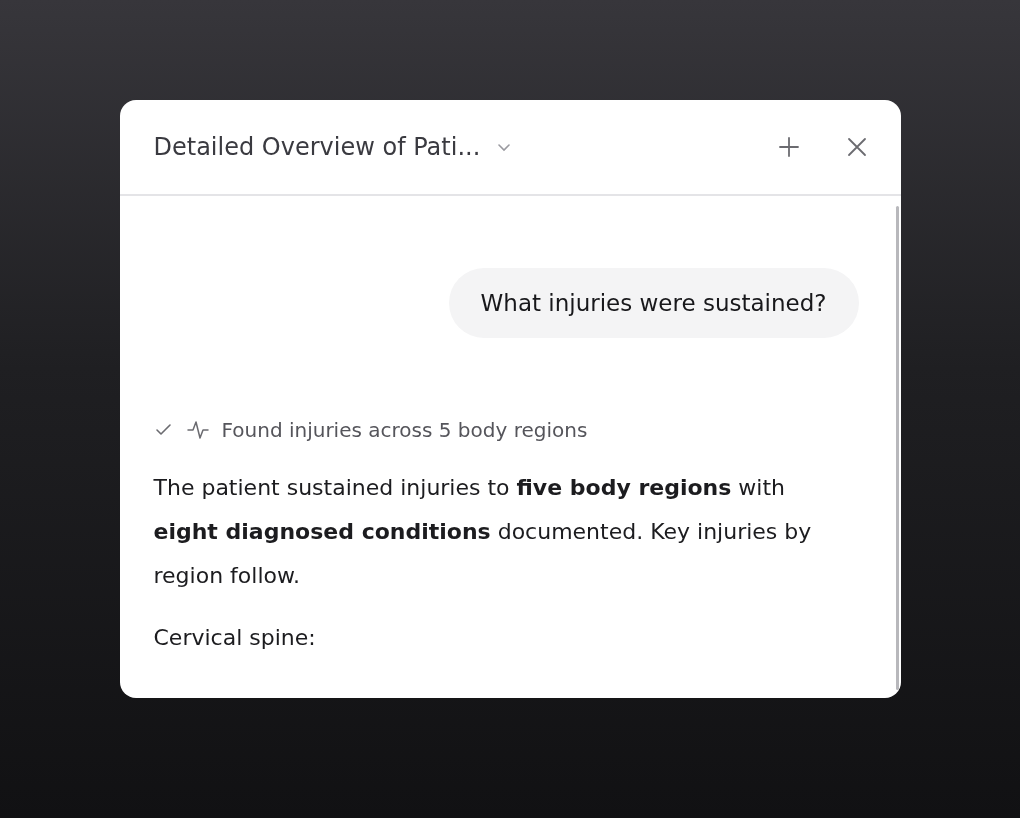 The width and height of the screenshot is (1020, 818). Describe the element at coordinates (483, 532) in the screenshot. I see `answer-text: The patient sustained injuries to five body regions with eight diagnosed conditions documented. Key injuries by region follow.` at that location.